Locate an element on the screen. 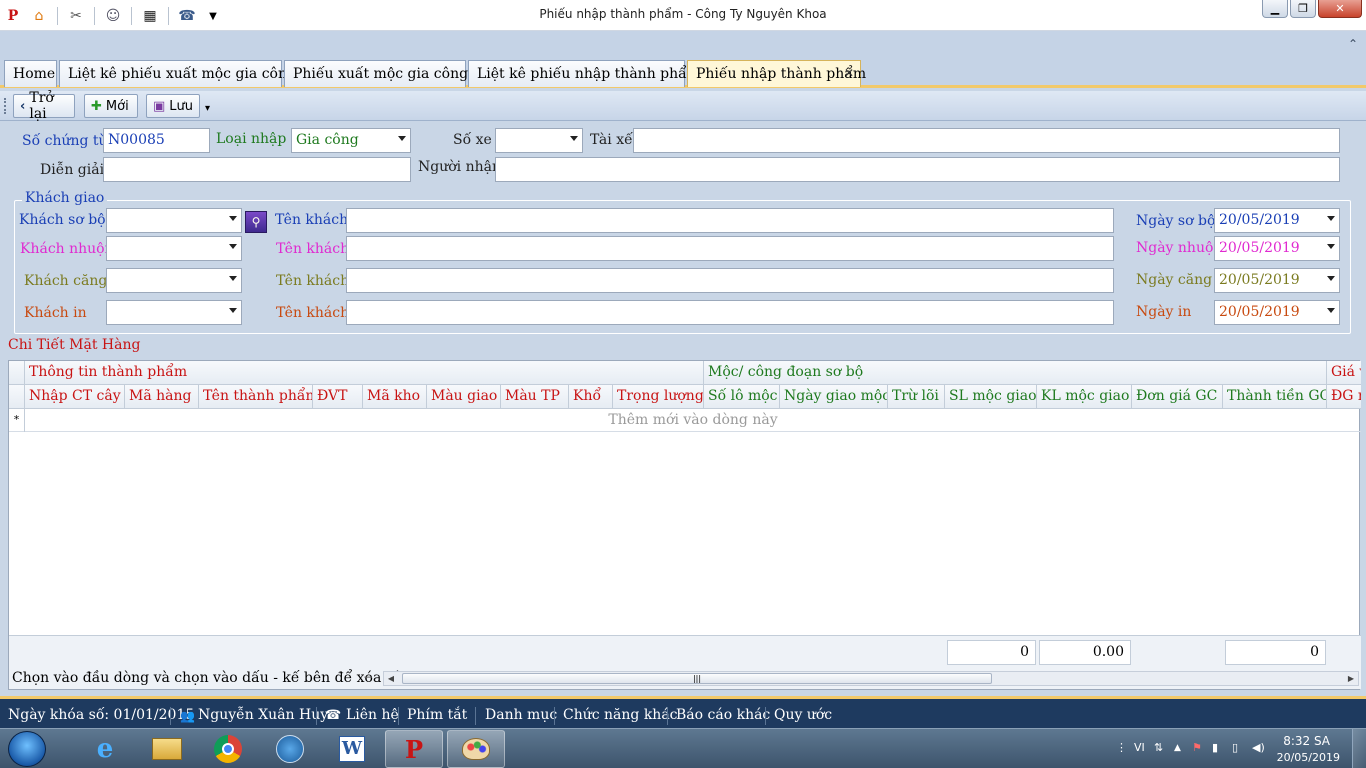 This screenshot has height=768, width=1366. show-hidden-icons-icon: ▲ is located at coordinates (1177, 748).